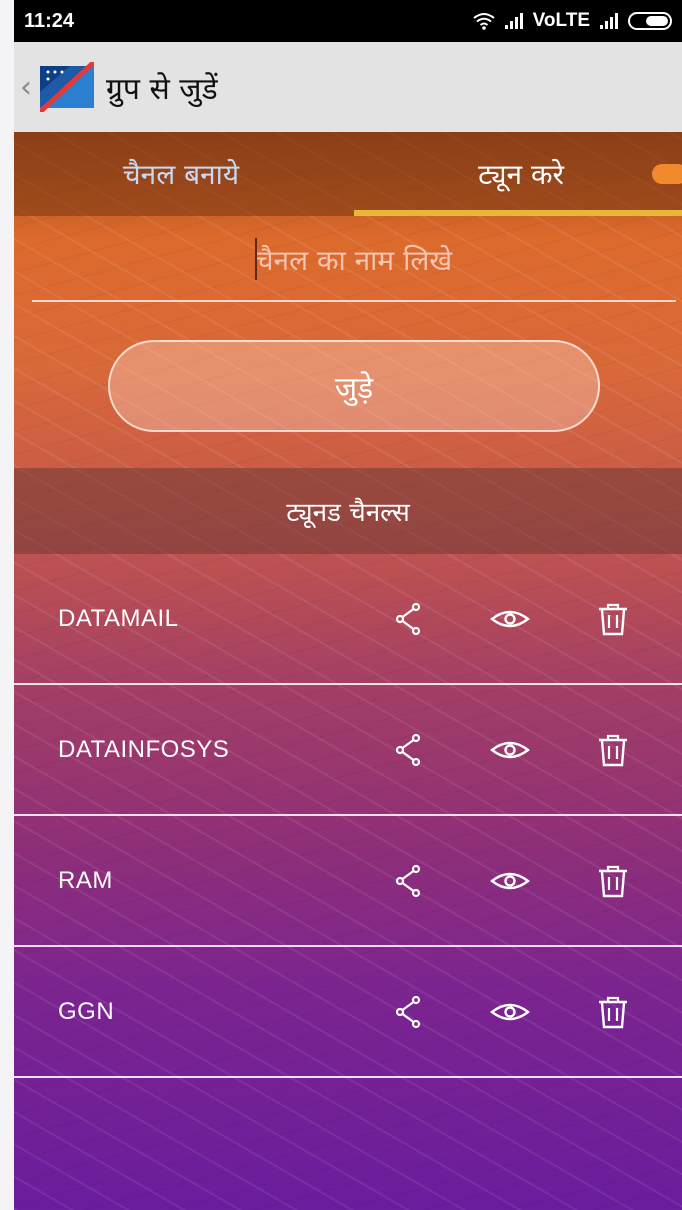 The image size is (682, 1210). Describe the element at coordinates (667, 174) in the screenshot. I see `scroll-hint` at that location.